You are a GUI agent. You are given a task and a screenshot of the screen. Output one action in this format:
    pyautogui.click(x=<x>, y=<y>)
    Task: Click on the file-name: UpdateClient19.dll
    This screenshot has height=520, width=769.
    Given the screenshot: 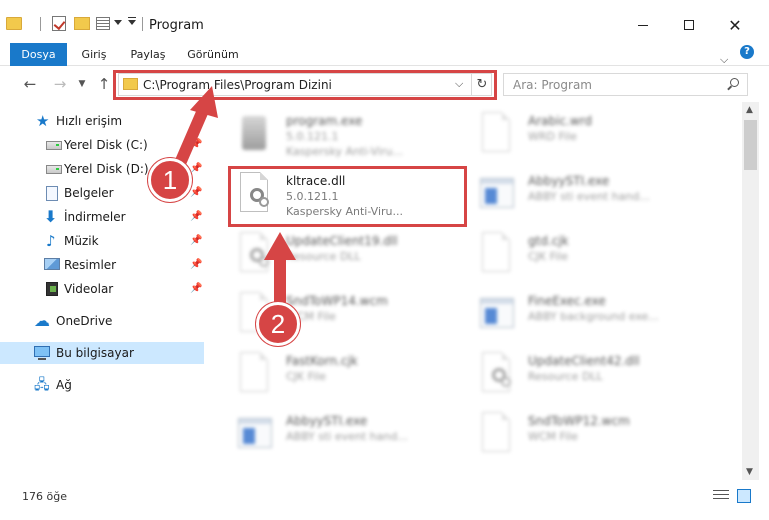 What is the action you would take?
    pyautogui.click(x=342, y=241)
    